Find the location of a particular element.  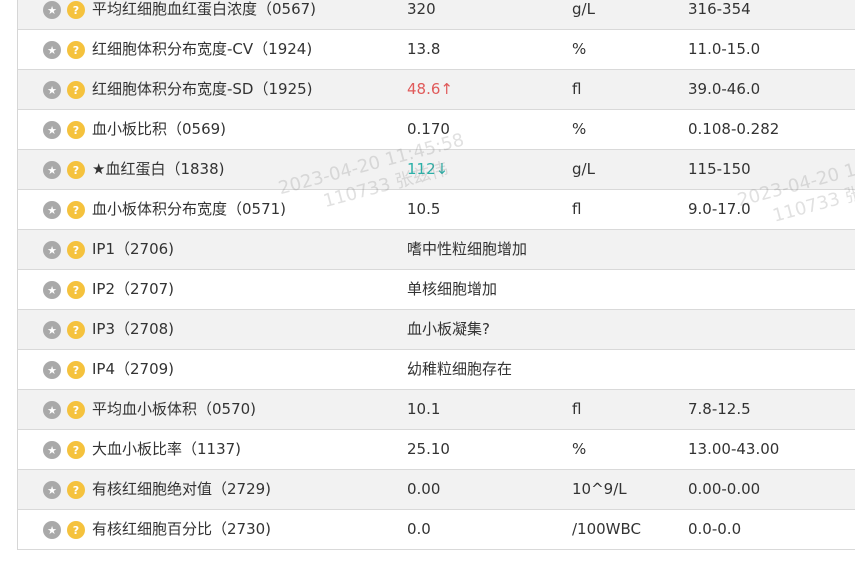

item-range: 7.8-12.5 is located at coordinates (719, 409).